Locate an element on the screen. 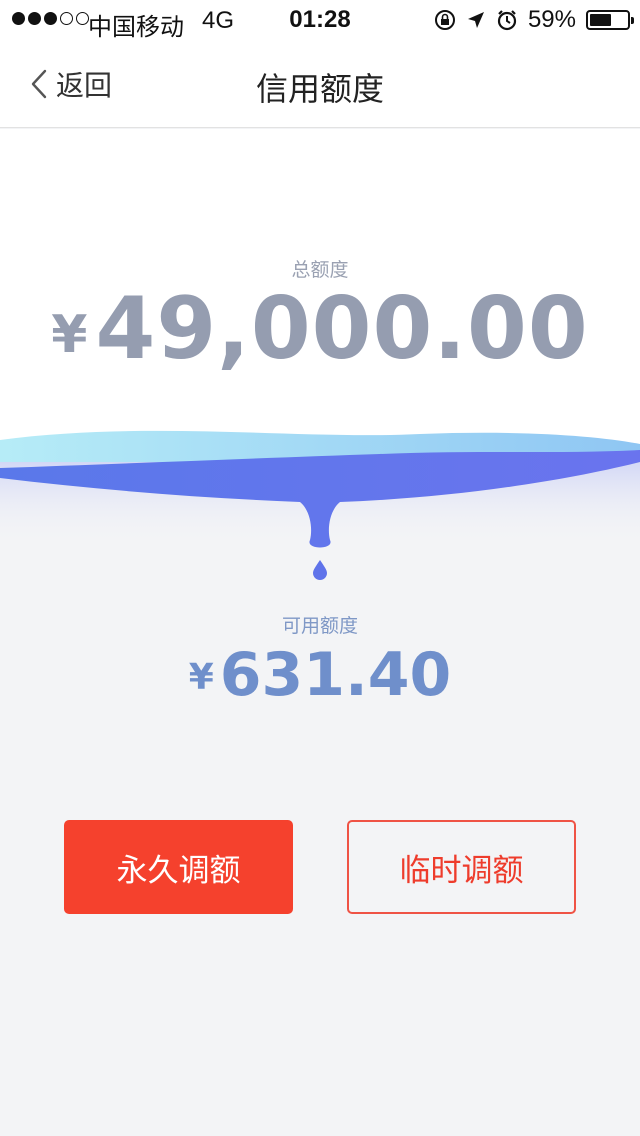 The height and width of the screenshot is (1136, 640). status-bar: 中国移动 4G 01:28 59% is located at coordinates (320, 20).